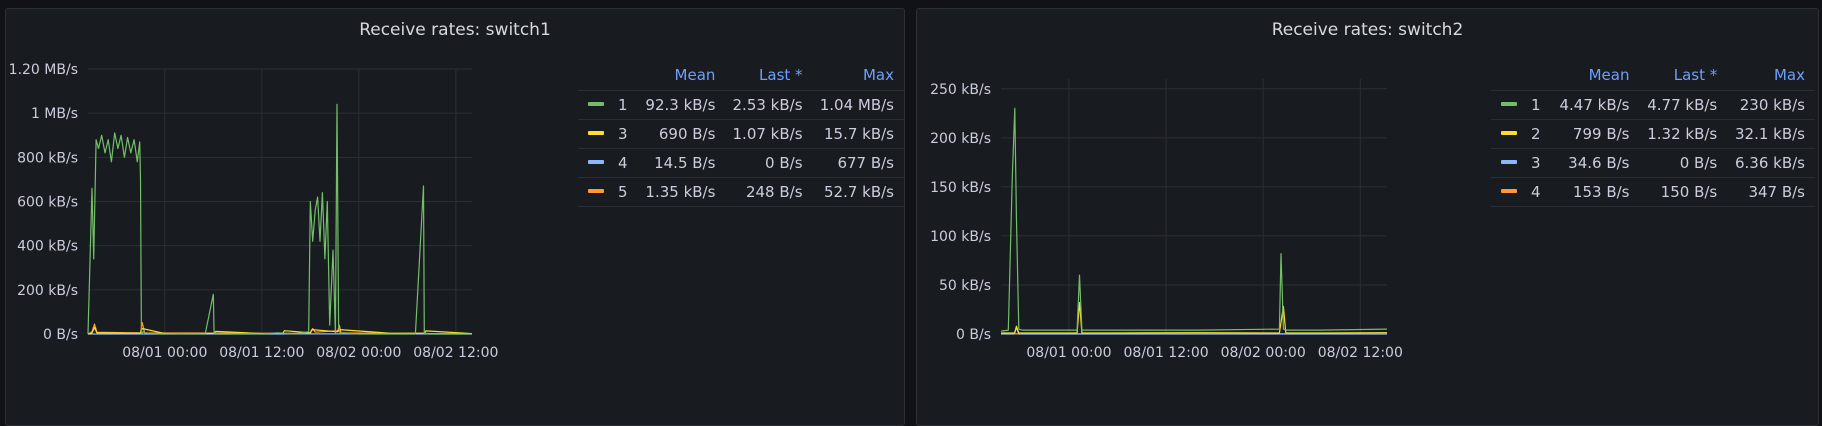 The image size is (1822, 426). Describe the element at coordinates (965, 286) in the screenshot. I see `y-tick-label: 50 kB/s` at that location.